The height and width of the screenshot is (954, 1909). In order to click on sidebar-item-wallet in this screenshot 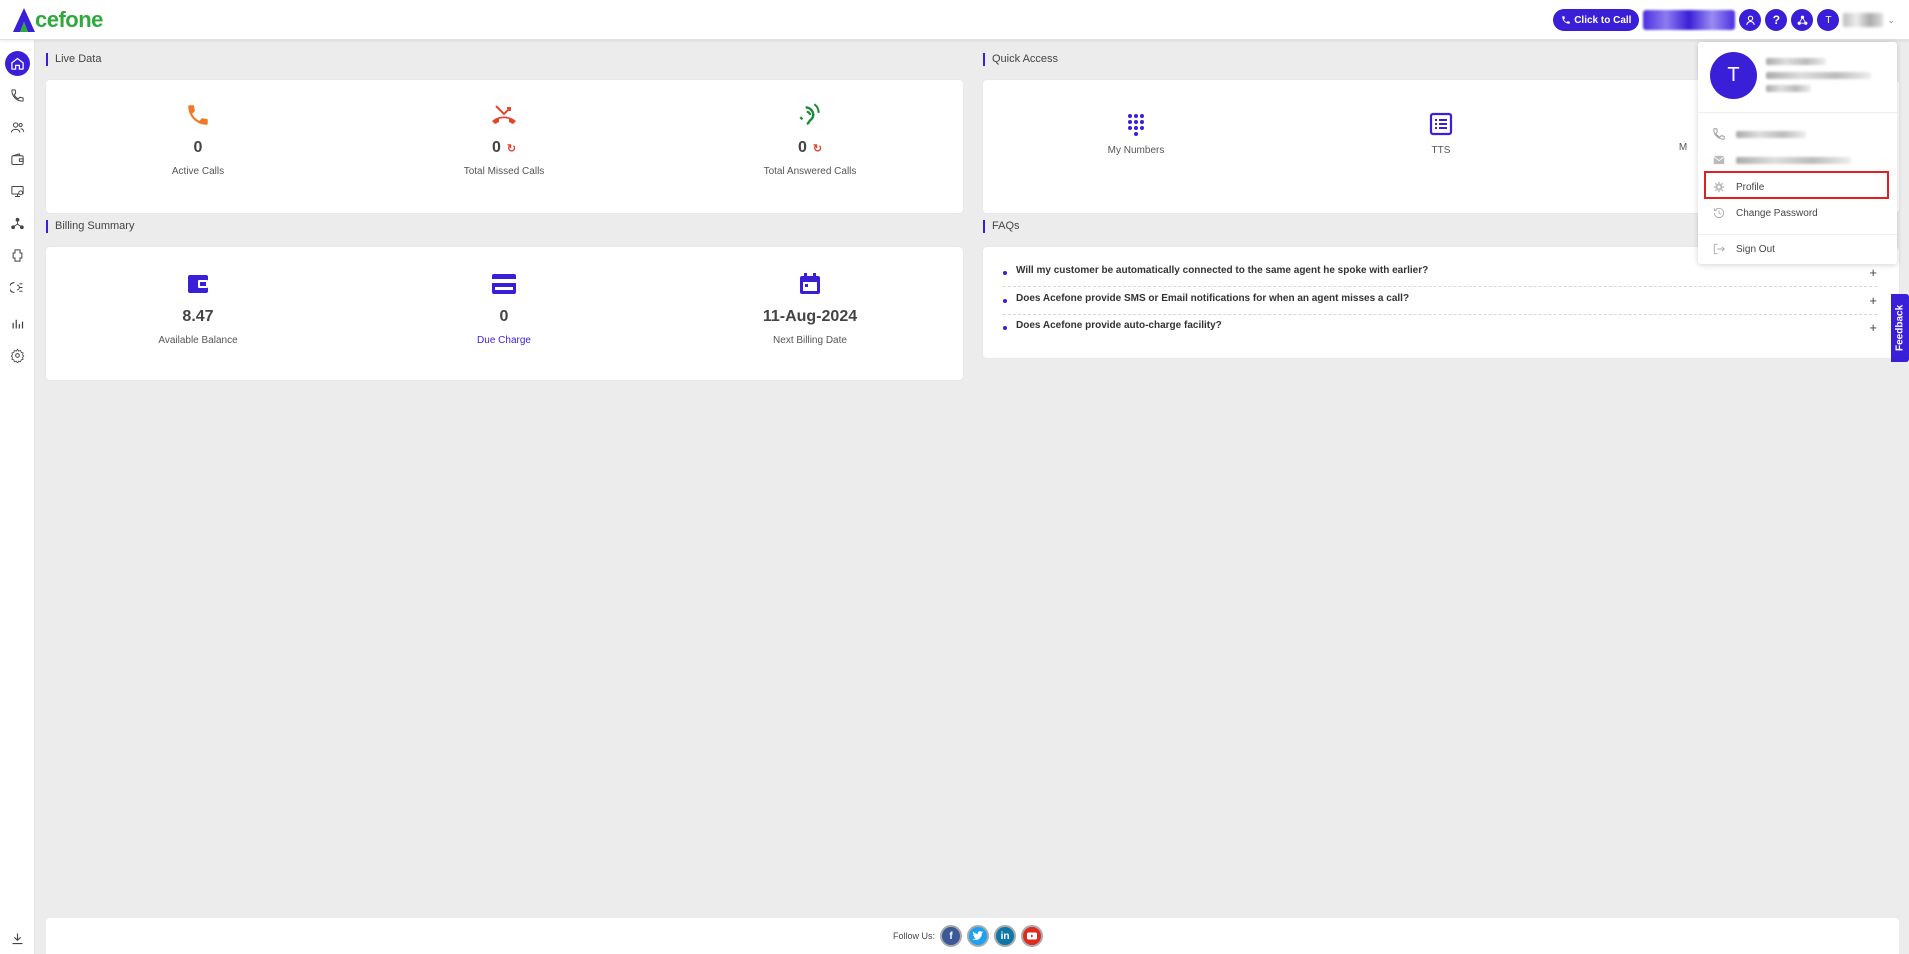, I will do `click(17, 159)`.